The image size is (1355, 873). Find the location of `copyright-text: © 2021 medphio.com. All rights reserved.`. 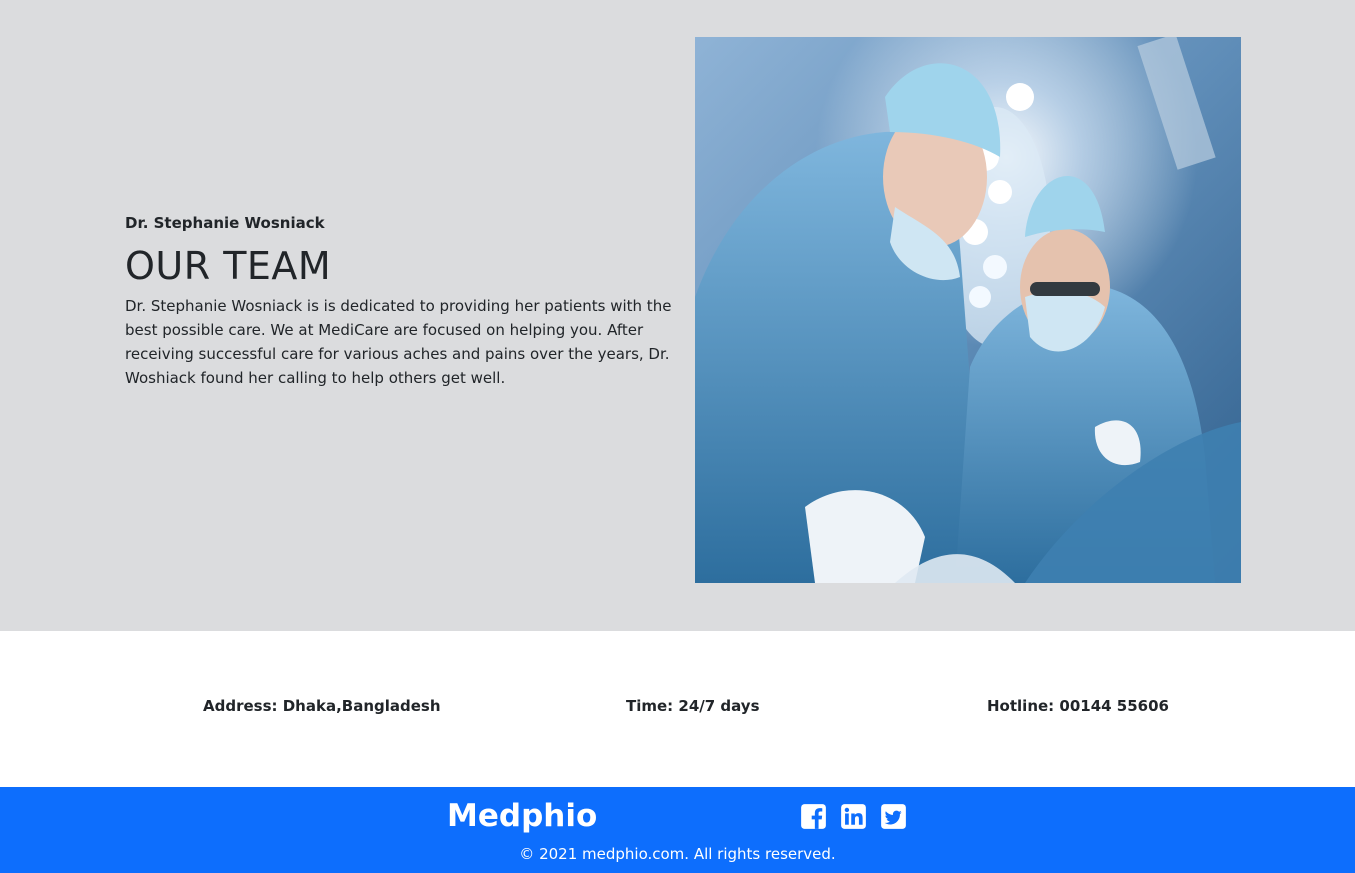

copyright-text: © 2021 medphio.com. All rights reserved. is located at coordinates (677, 854).